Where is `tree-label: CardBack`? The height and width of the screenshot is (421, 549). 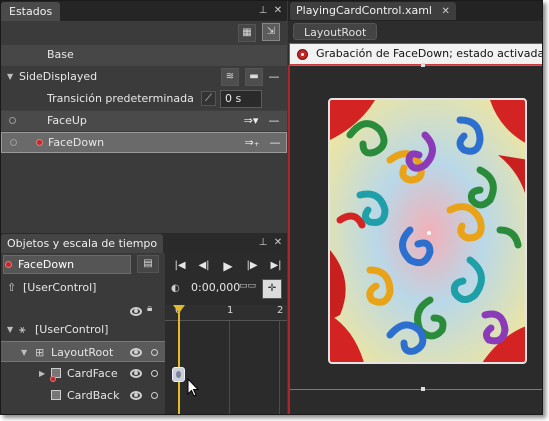
tree-label: CardBack is located at coordinates (93, 395).